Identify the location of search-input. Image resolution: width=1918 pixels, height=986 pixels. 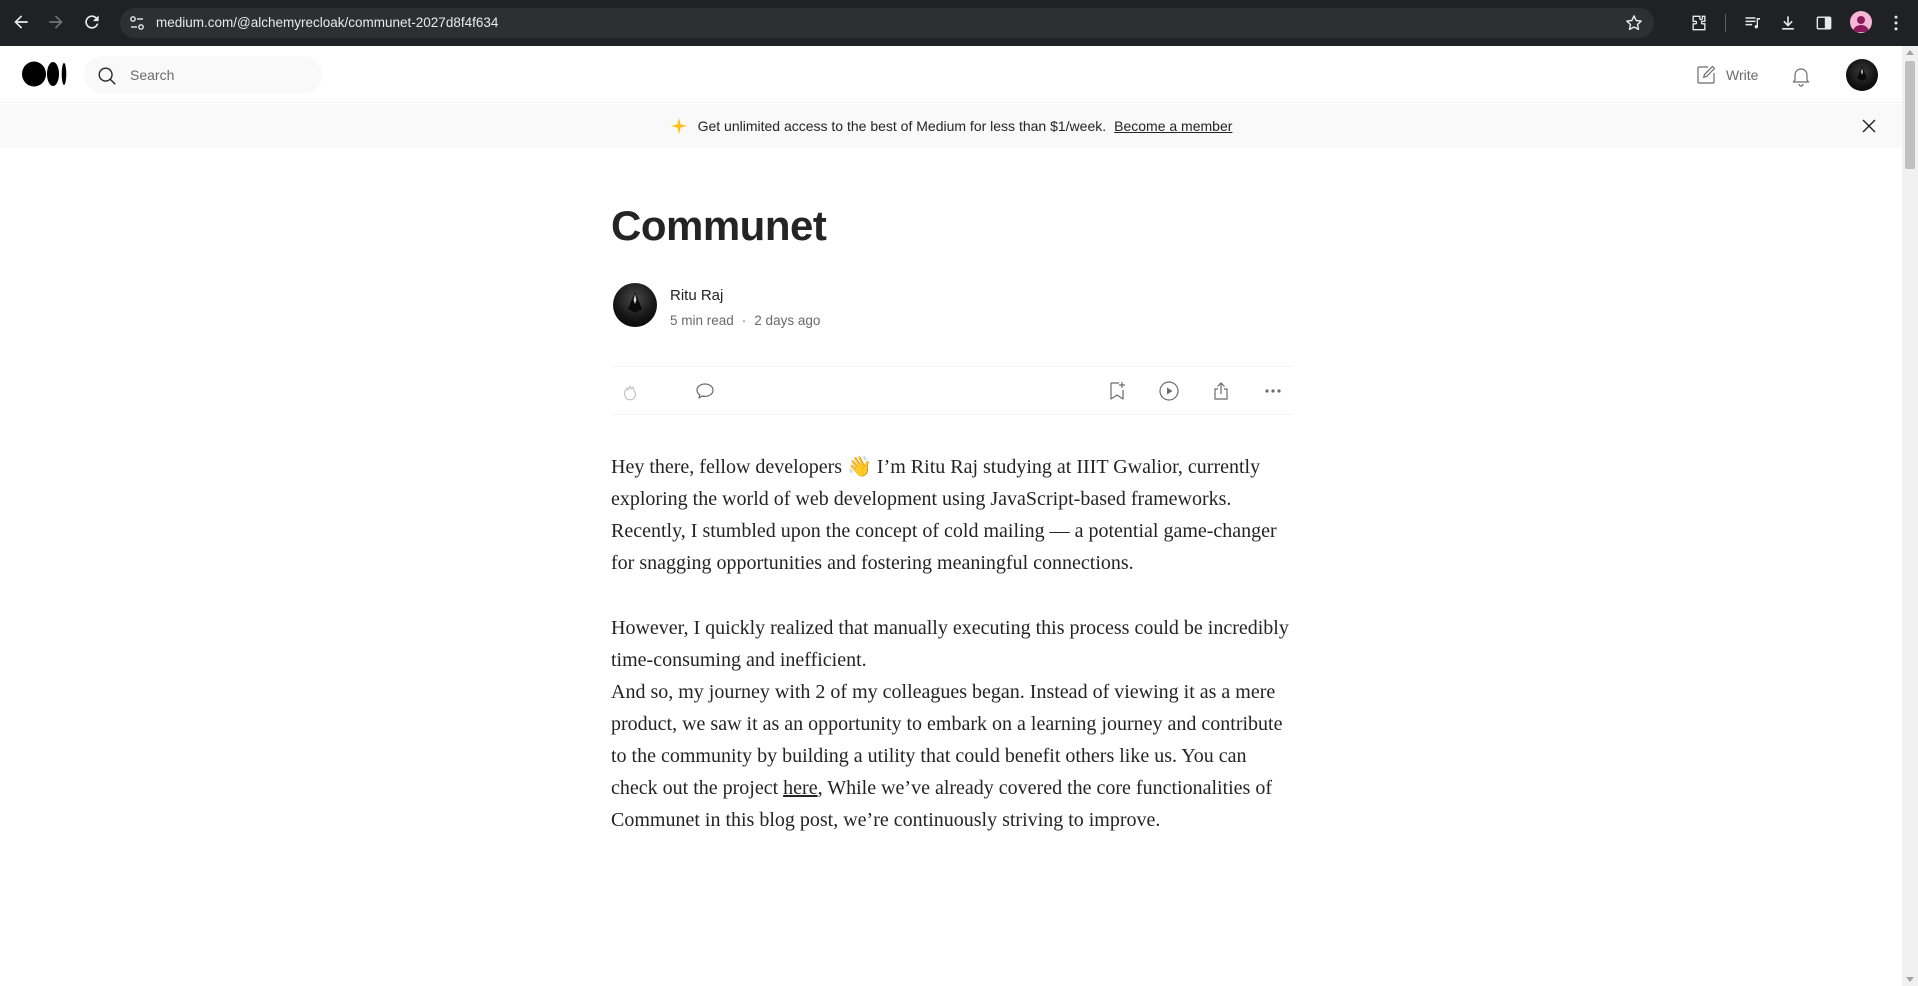
(220, 75).